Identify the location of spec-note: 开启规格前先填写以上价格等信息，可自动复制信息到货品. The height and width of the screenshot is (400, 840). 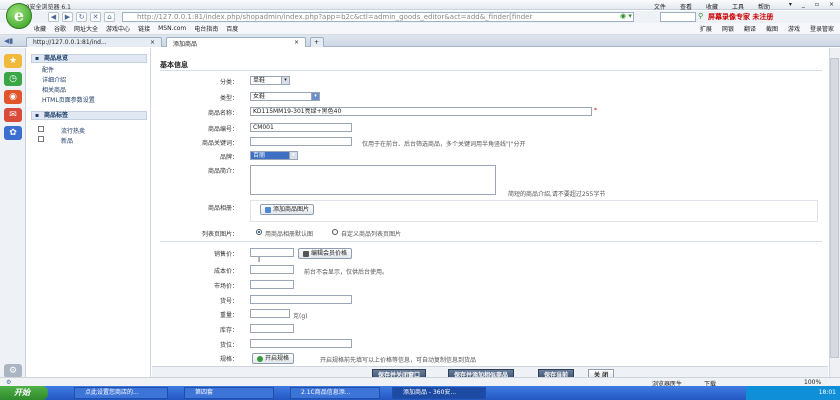
(398, 360).